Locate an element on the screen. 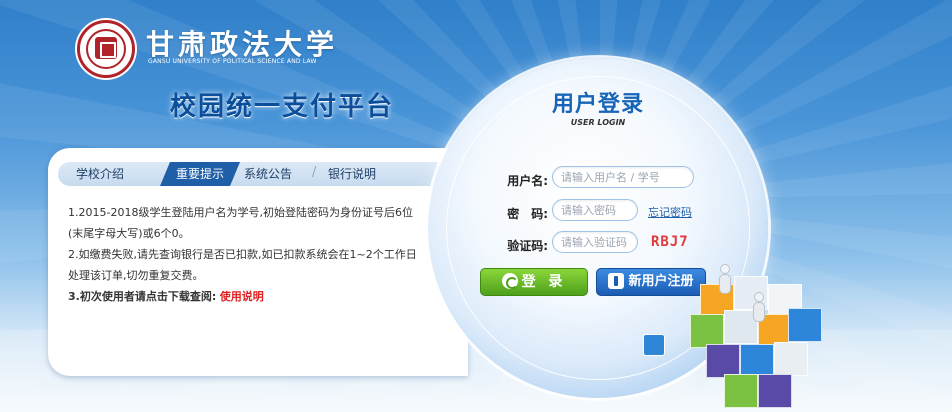 The image size is (952, 412). user-manual-link: 使用说明 is located at coordinates (242, 296).